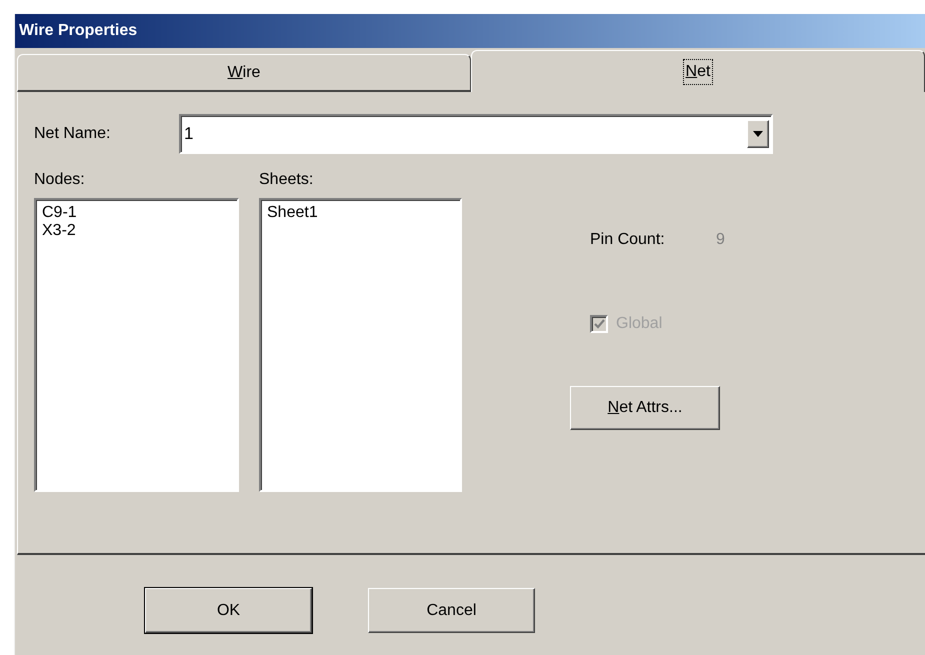 This screenshot has width=925, height=655. I want to click on checkmark-icon, so click(599, 324).